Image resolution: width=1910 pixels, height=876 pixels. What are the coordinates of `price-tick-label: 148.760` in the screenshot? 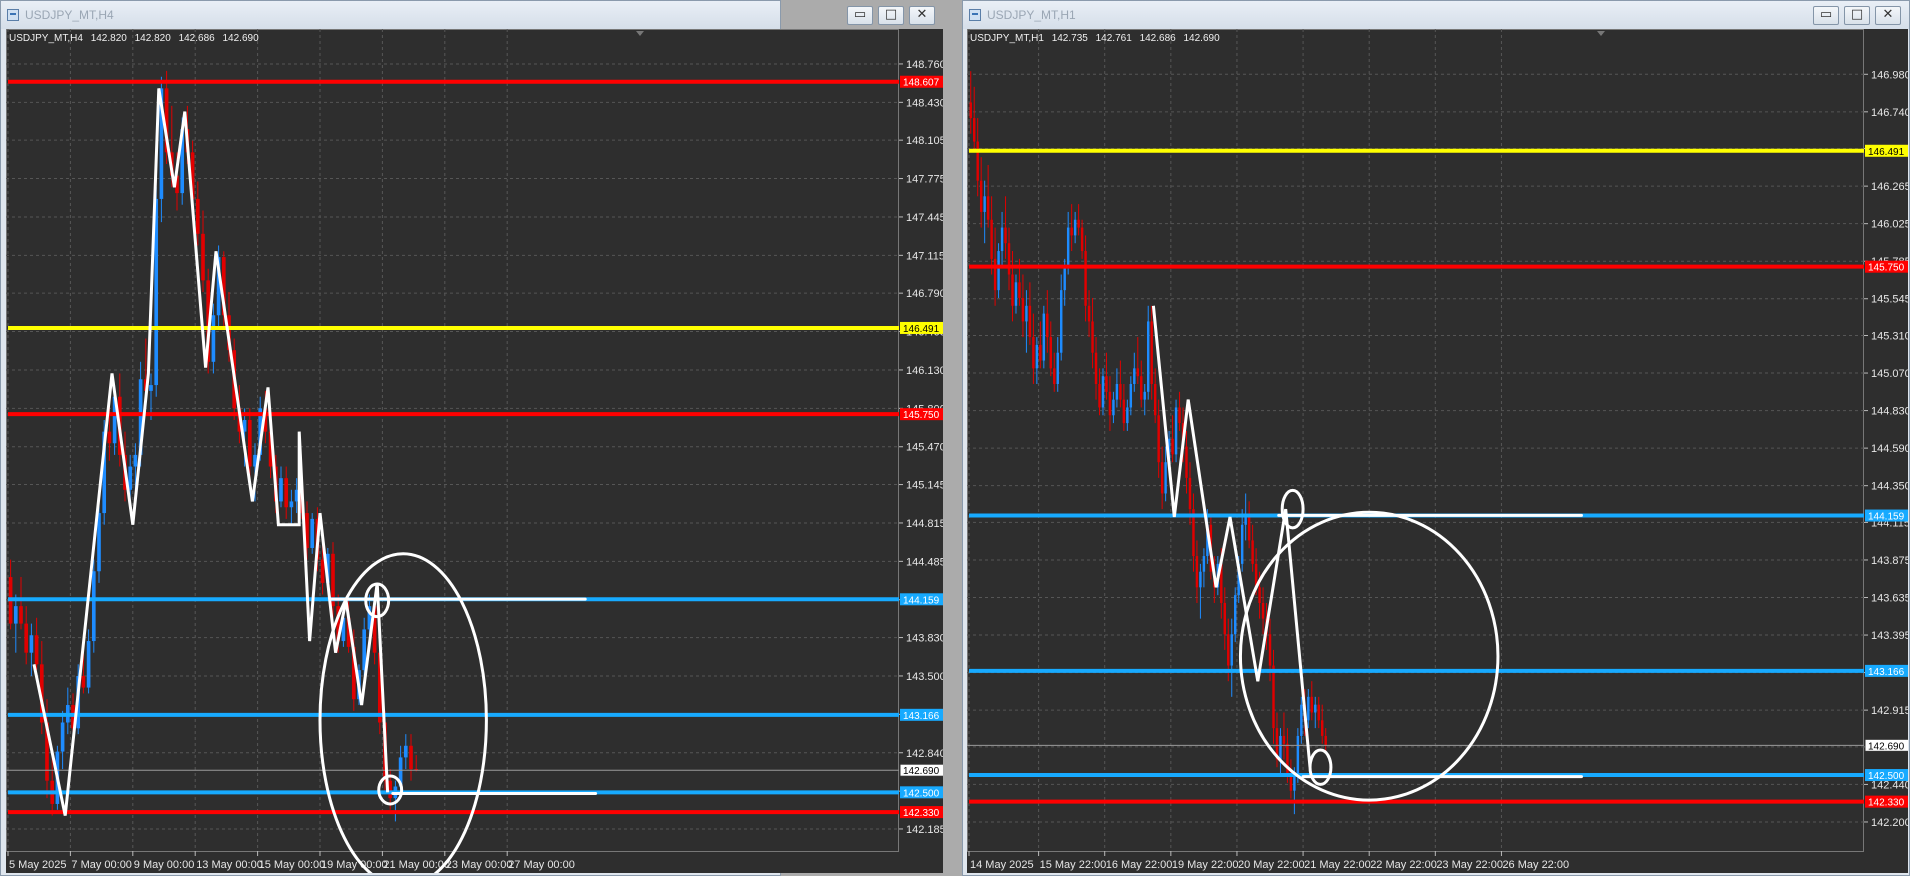 It's located at (924, 65).